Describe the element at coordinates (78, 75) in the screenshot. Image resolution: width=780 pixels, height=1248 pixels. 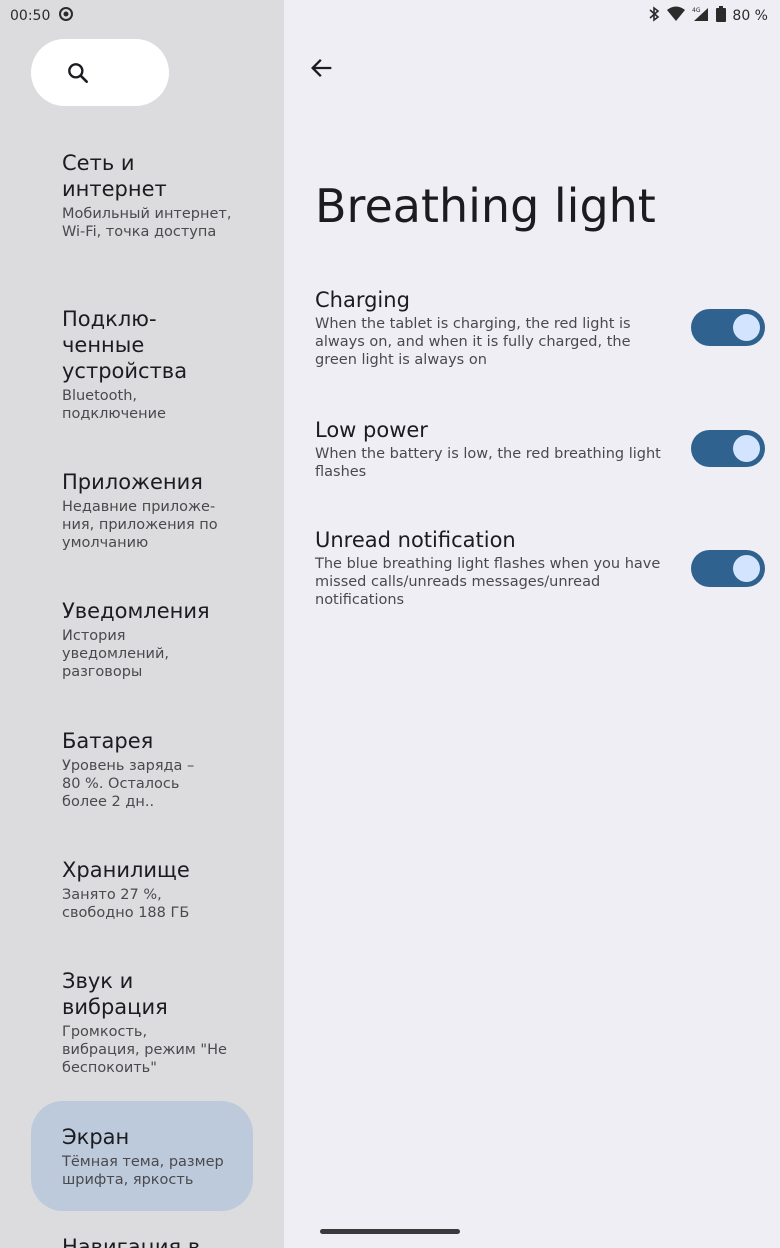
I see `search-icon` at that location.